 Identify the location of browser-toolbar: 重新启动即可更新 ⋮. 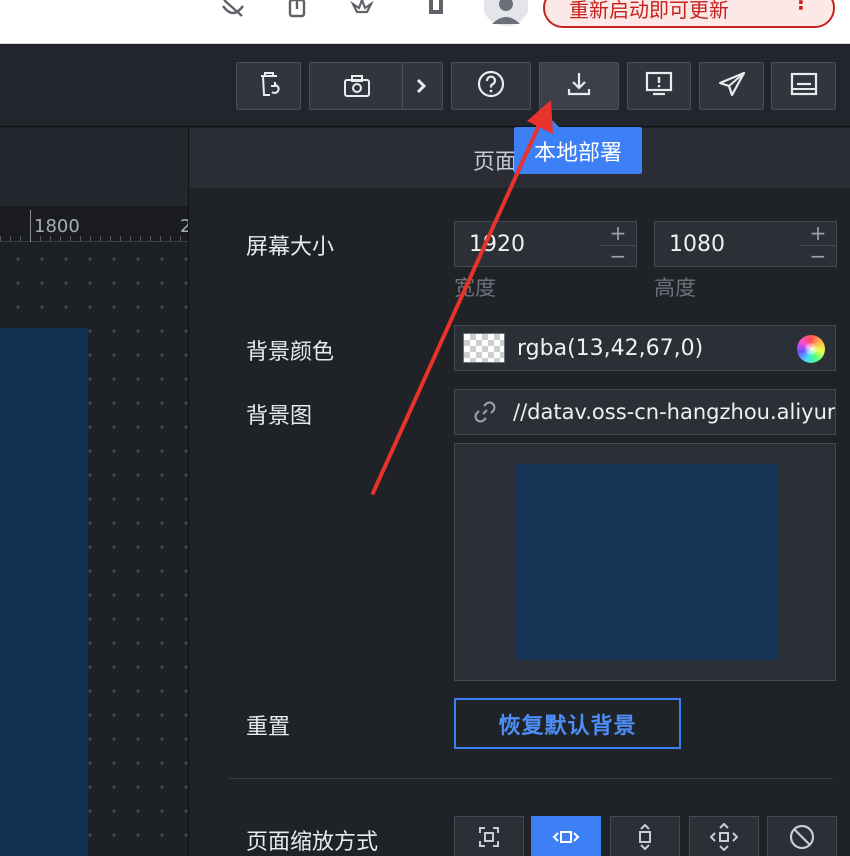
(425, 22).